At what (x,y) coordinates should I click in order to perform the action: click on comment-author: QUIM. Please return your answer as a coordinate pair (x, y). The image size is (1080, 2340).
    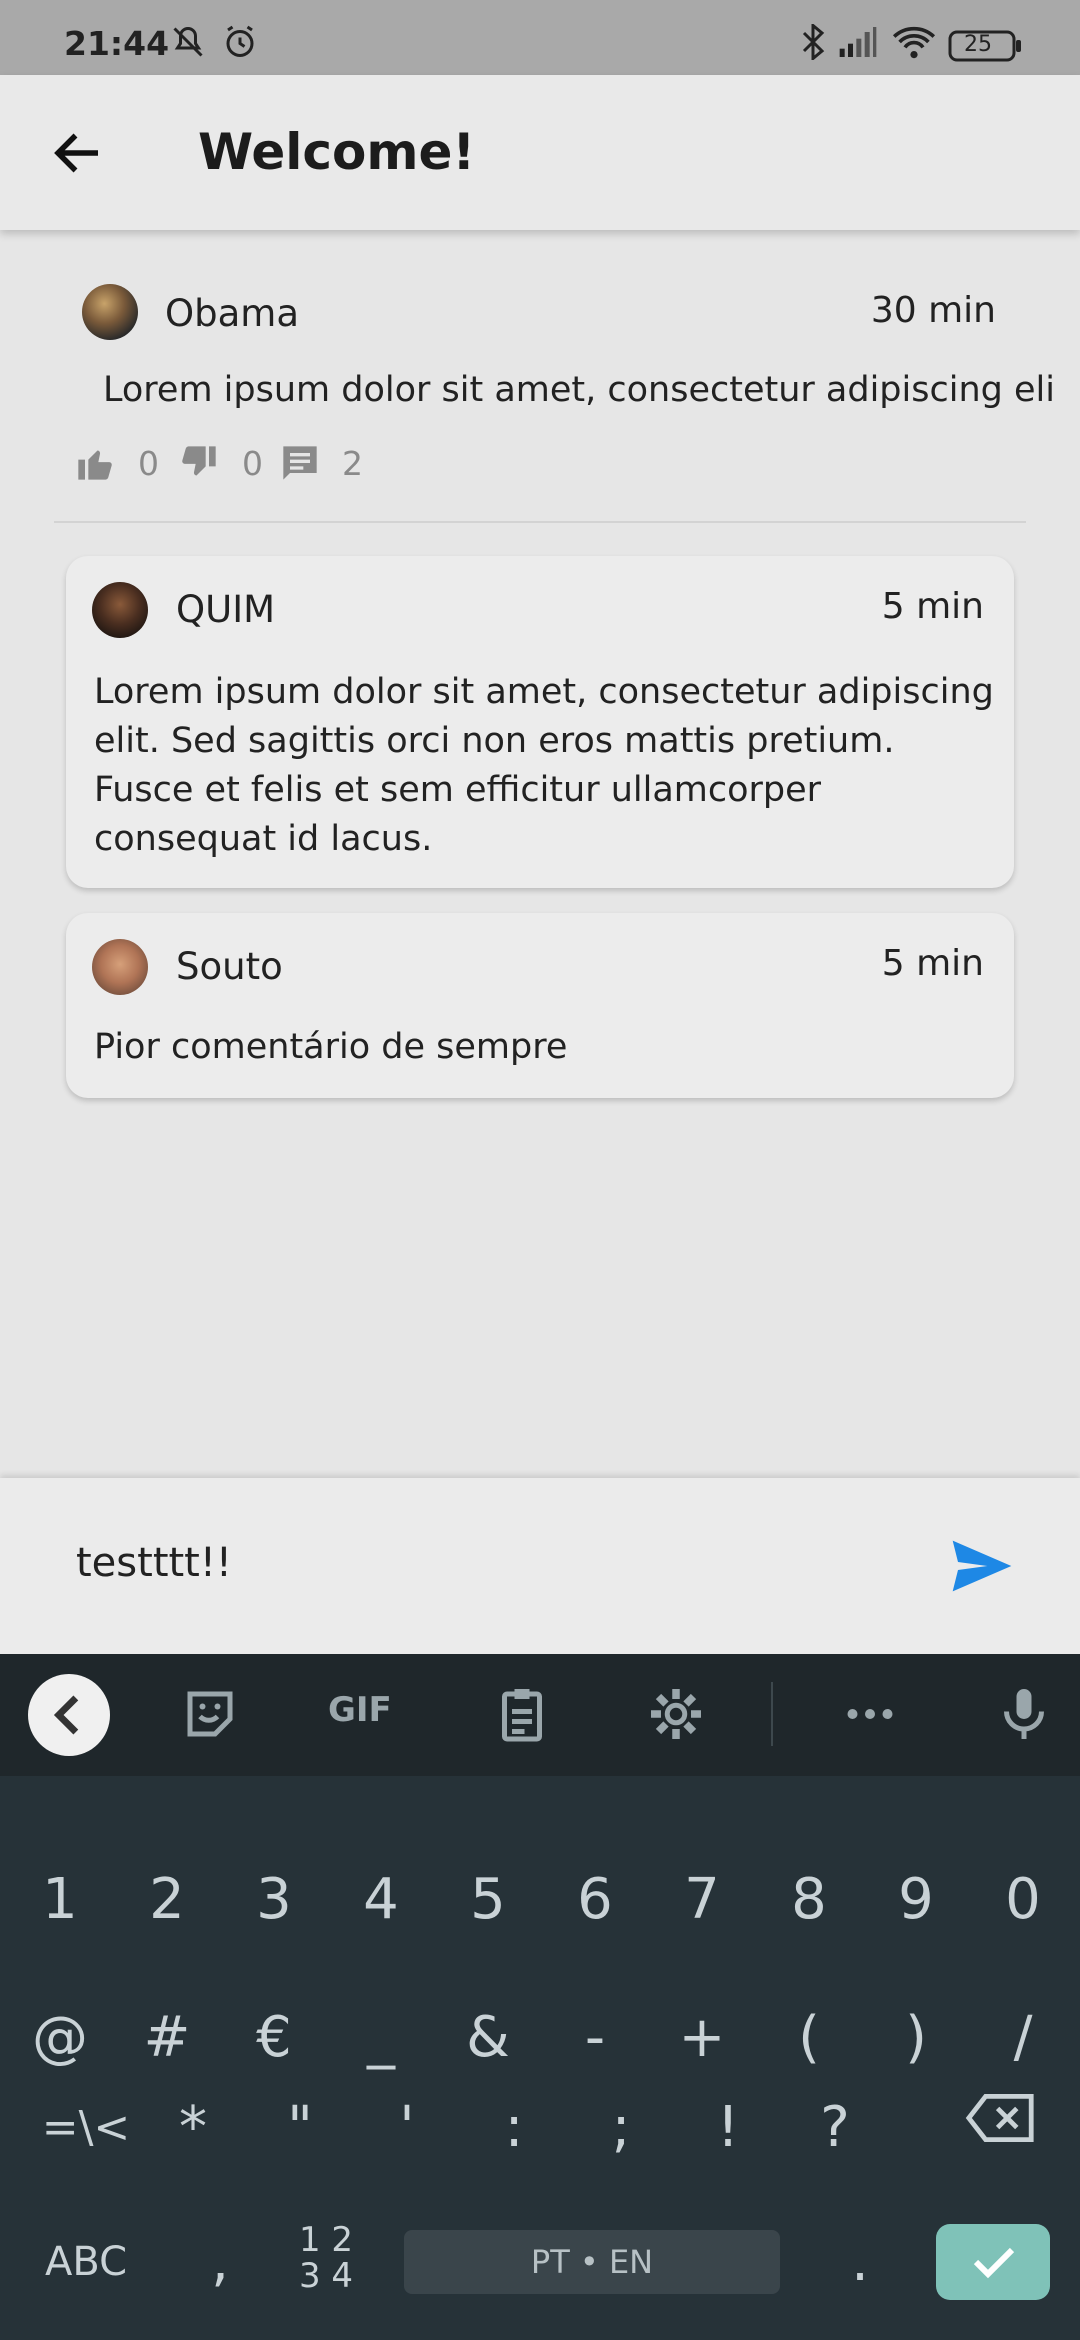
    Looking at the image, I should click on (226, 609).